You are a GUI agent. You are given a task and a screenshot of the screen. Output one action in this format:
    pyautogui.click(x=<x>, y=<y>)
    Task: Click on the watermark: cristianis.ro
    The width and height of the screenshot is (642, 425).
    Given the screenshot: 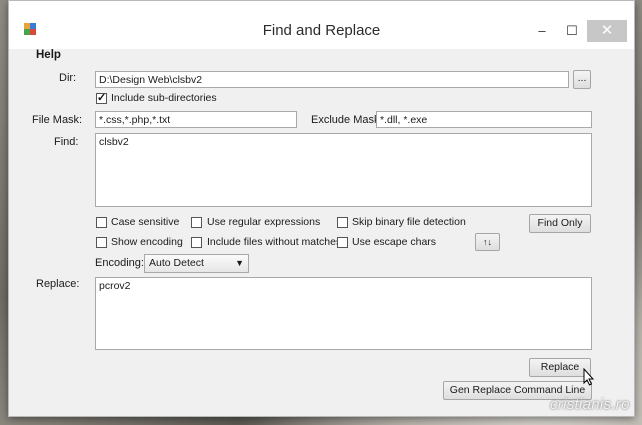 What is the action you would take?
    pyautogui.click(x=590, y=404)
    